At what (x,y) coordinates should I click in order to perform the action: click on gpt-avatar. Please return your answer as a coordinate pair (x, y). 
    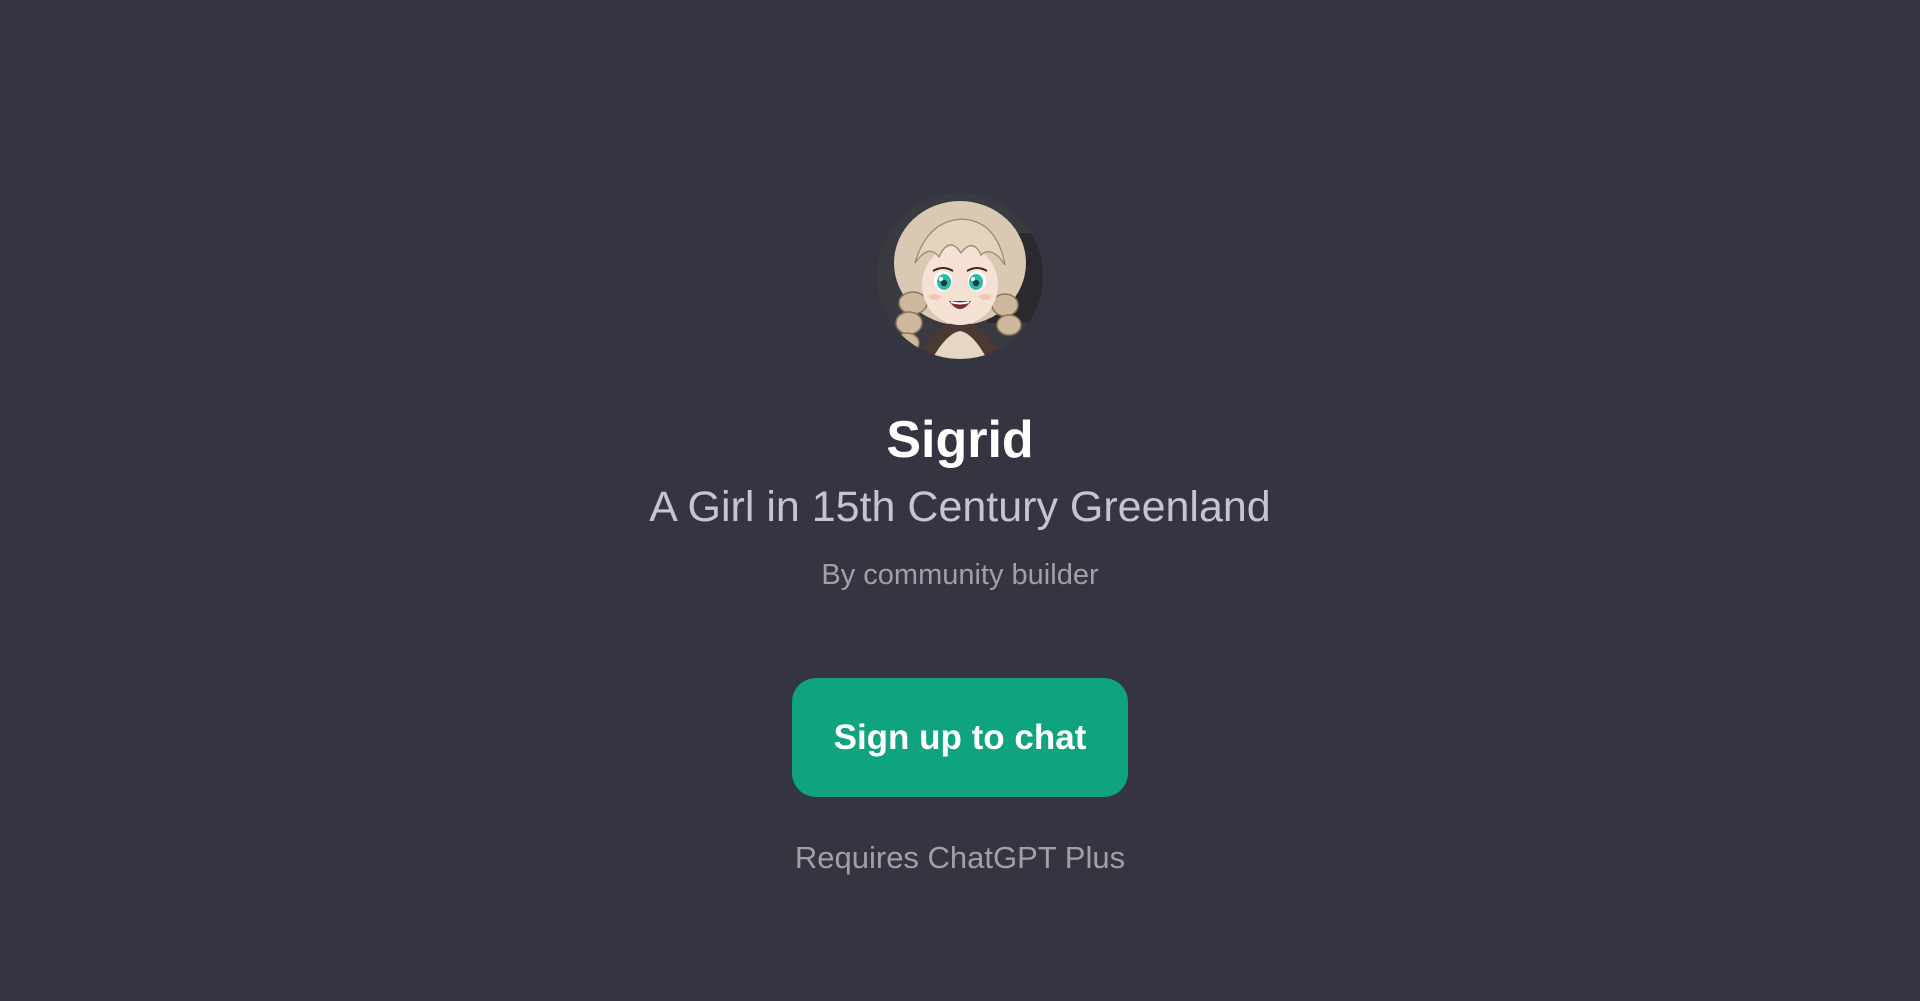
    Looking at the image, I should click on (960, 276).